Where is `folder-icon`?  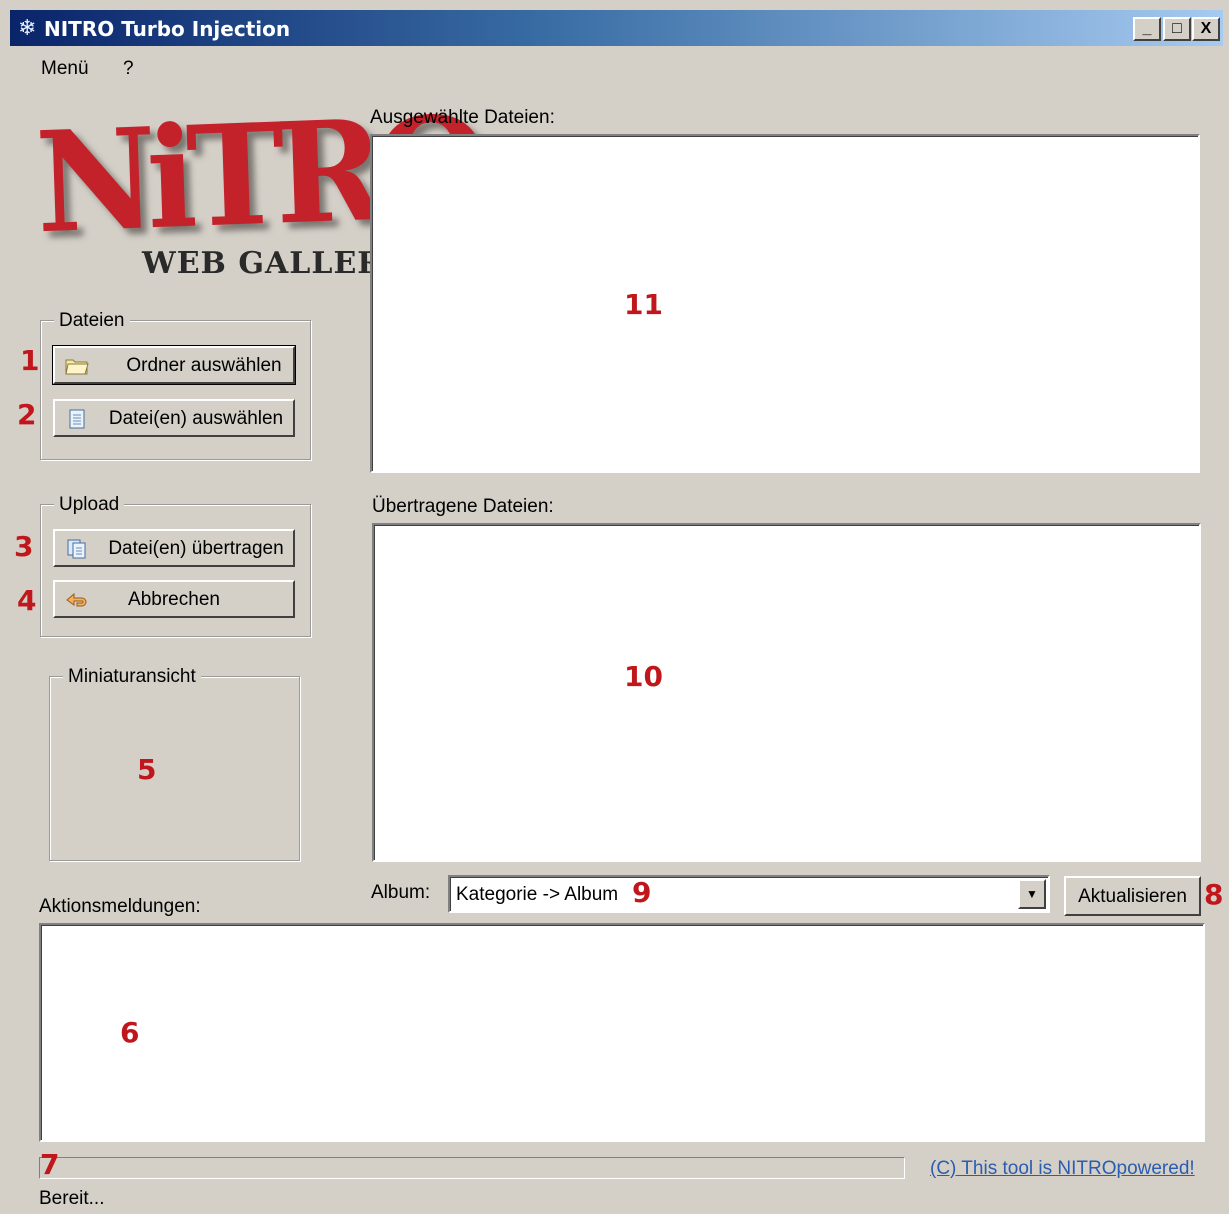
folder-icon is located at coordinates (77, 367).